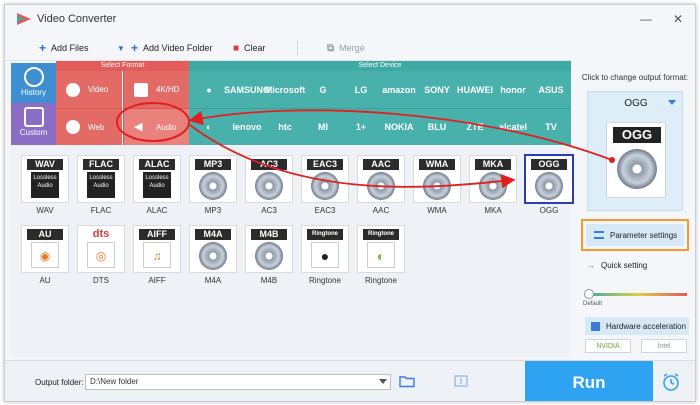  Describe the element at coordinates (325, 280) in the screenshot. I see `format-label: Ringtone` at that location.